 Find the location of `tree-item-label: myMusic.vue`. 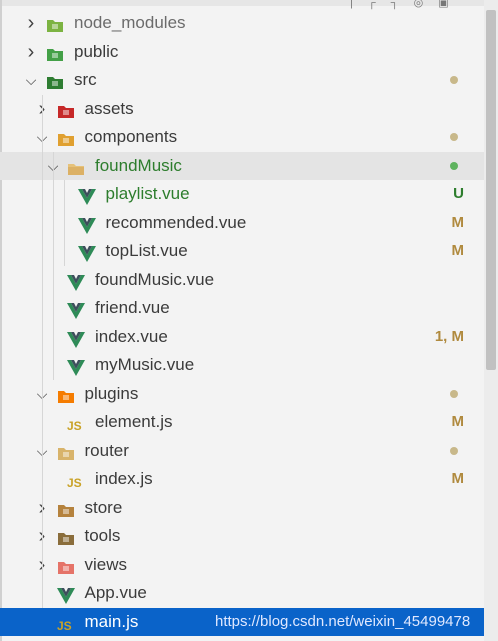

tree-item-label: myMusic.vue is located at coordinates (145, 364).